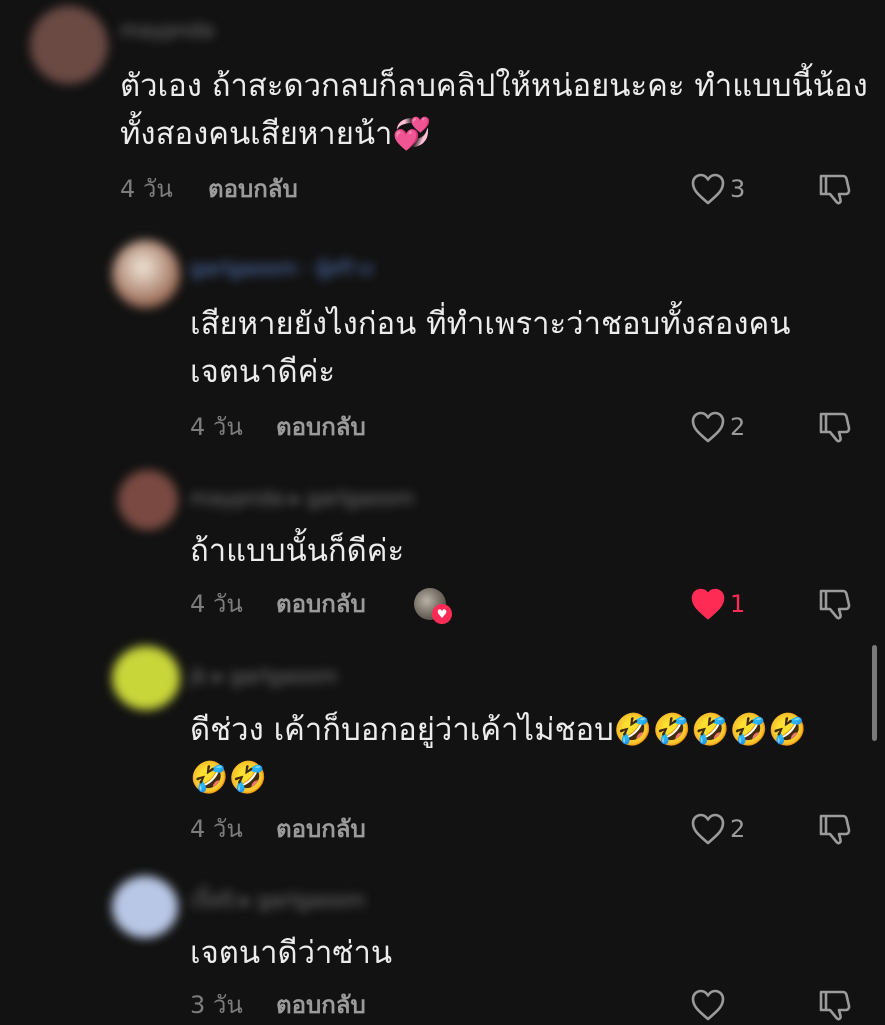 The height and width of the screenshot is (1025, 885). Describe the element at coordinates (297, 551) in the screenshot. I see `comment-text: ถ้าแบบนั้นก็ดีค่ะ` at that location.